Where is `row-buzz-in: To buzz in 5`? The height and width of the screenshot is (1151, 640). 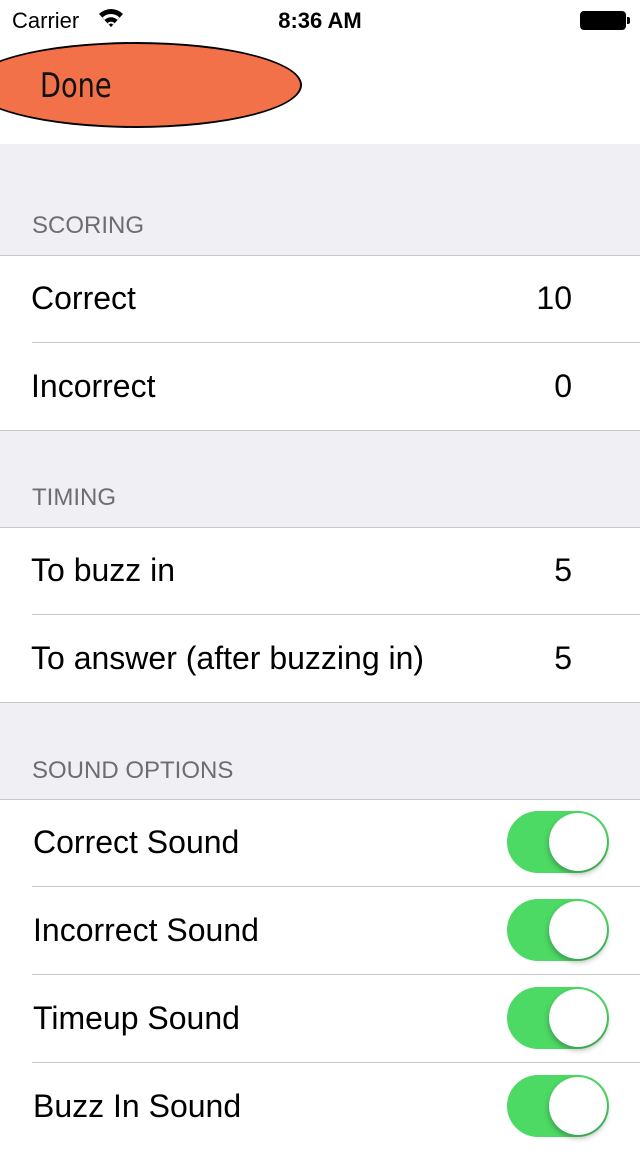
row-buzz-in: To buzz in 5 is located at coordinates (320, 571).